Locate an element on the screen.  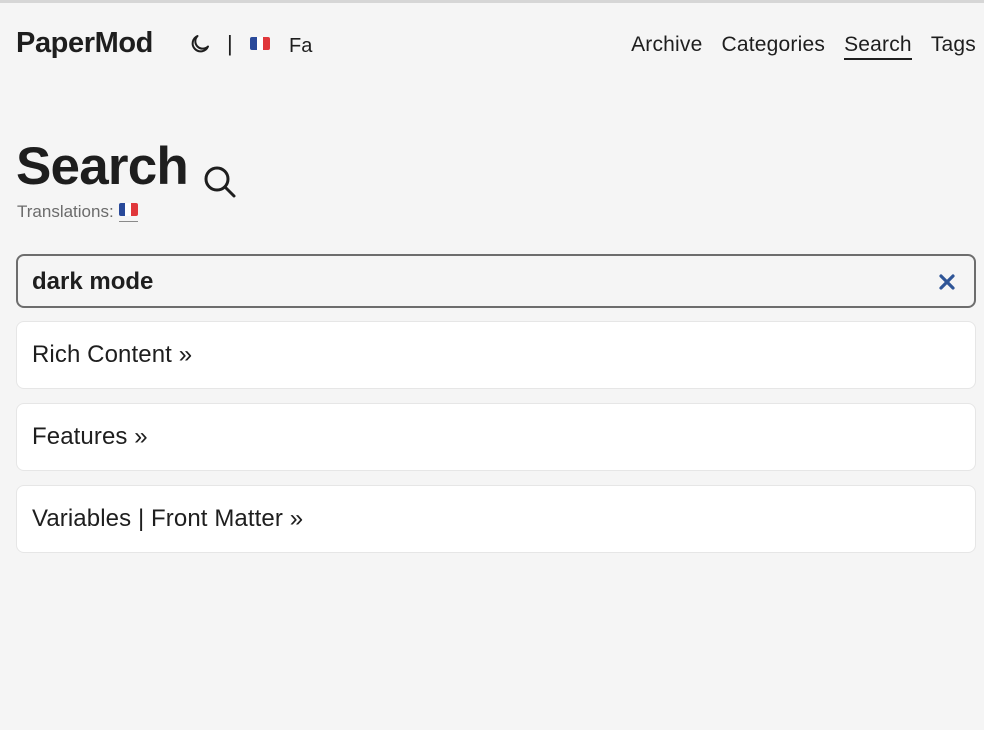
result-title: Variables | Front Matter » is located at coordinates (168, 518).